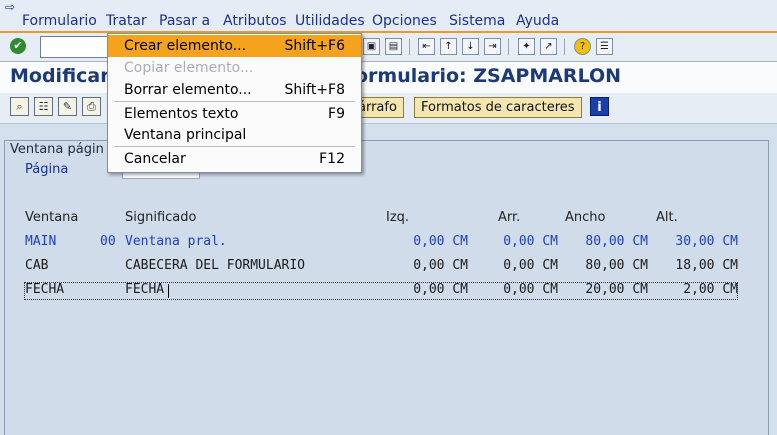 This screenshot has width=777, height=435. I want to click on menu-pasar-a: Pasar a, so click(184, 21).